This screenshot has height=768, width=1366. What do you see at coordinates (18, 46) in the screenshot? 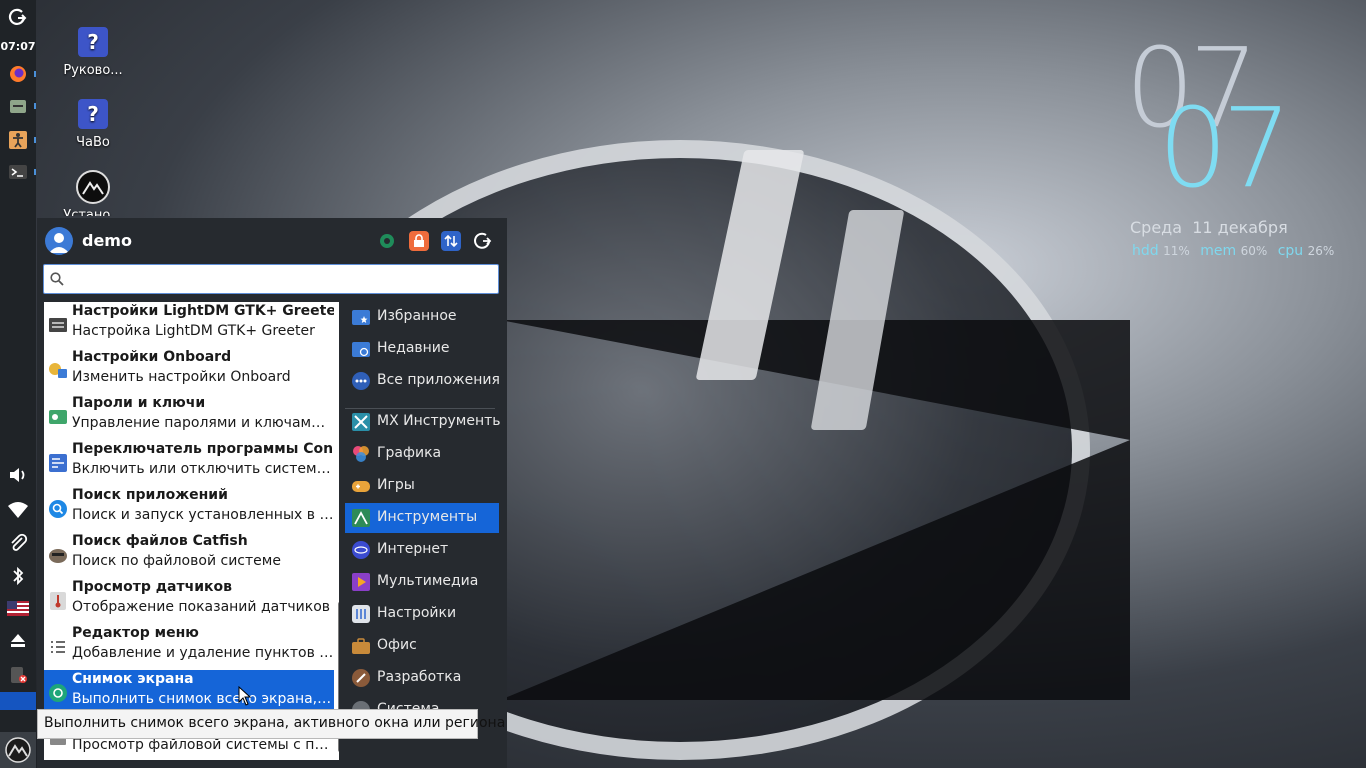
I see `panel-clock: 07:07` at bounding box center [18, 46].